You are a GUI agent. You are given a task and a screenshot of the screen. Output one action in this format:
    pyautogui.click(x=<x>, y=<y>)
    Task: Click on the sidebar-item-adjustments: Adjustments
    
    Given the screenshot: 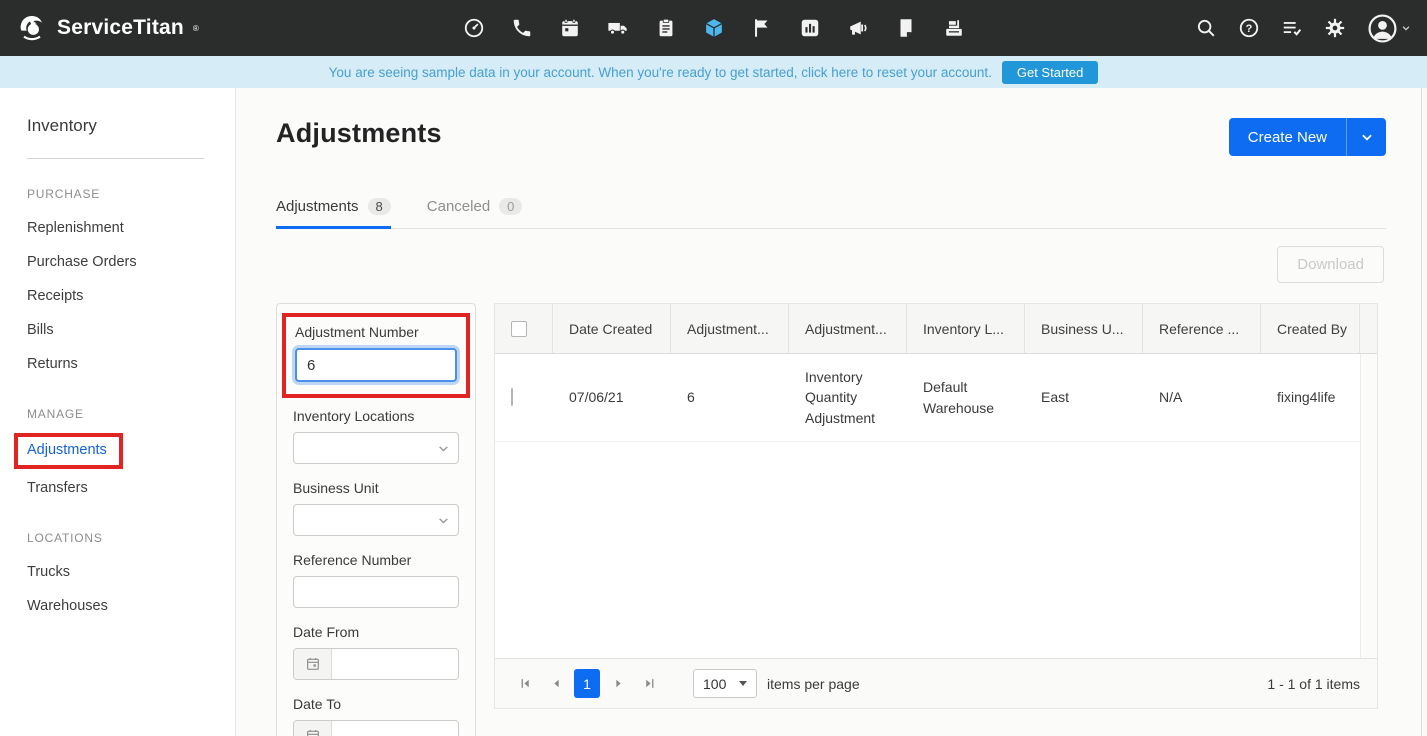 What is the action you would take?
    pyautogui.click(x=67, y=450)
    